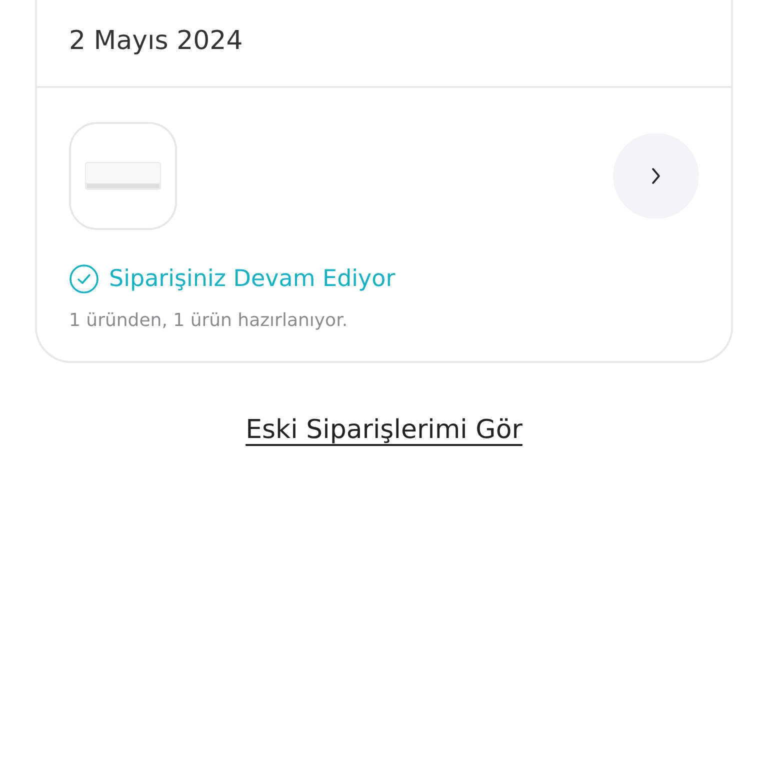  Describe the element at coordinates (384, 430) in the screenshot. I see `old-orders-link: Eski Siparişlerimi Gör` at that location.